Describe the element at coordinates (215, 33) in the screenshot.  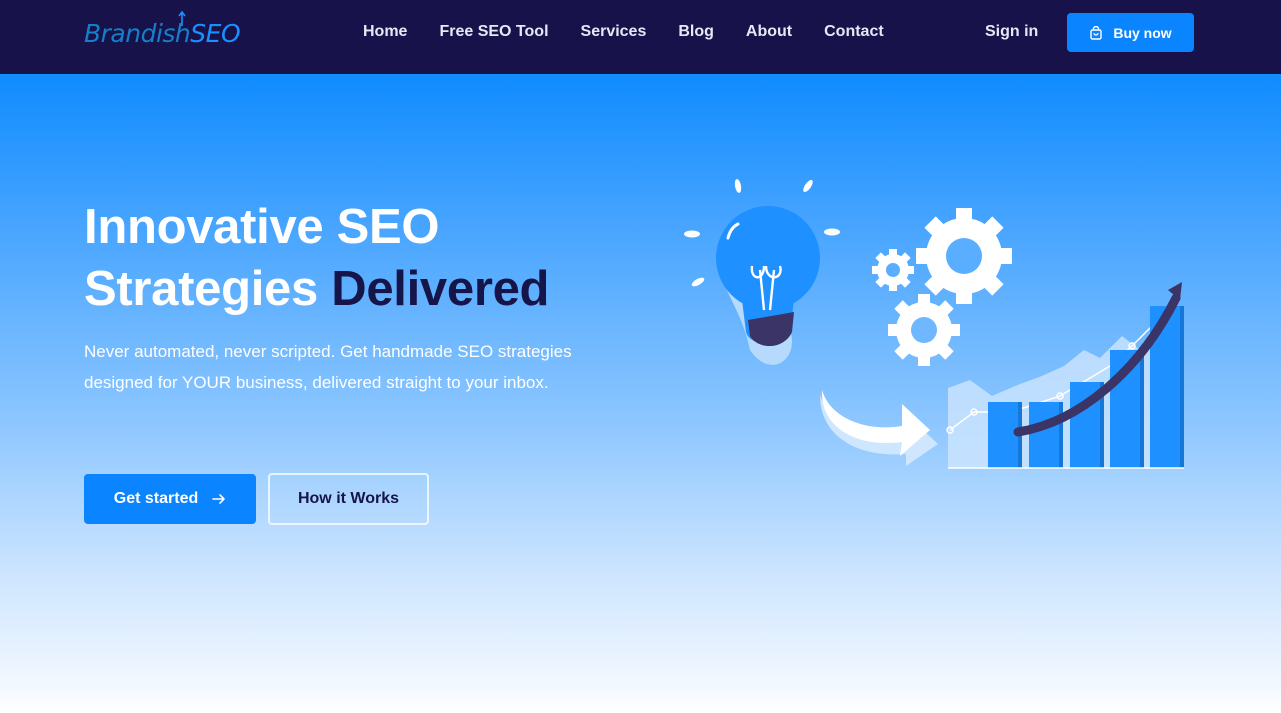
I see `logo-text-seo: SEO` at that location.